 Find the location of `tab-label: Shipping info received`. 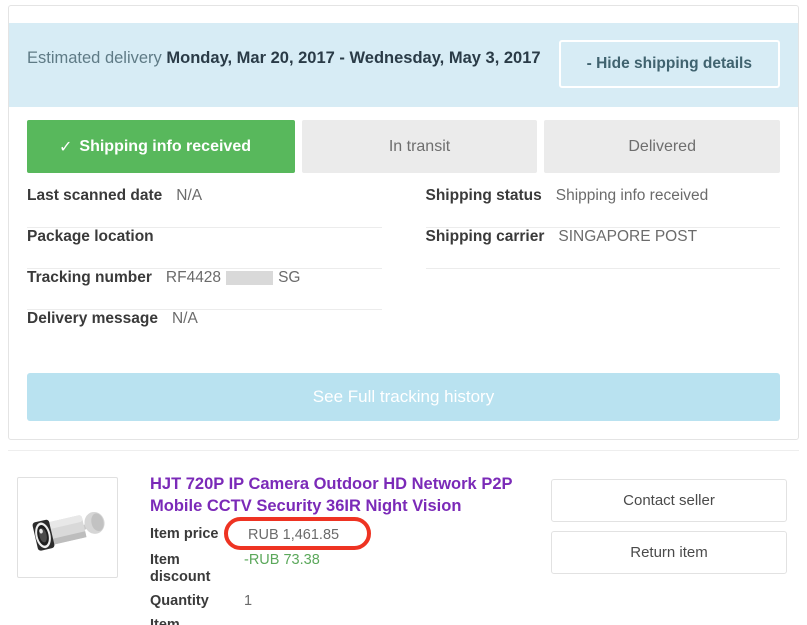

tab-label: Shipping info received is located at coordinates (165, 146).